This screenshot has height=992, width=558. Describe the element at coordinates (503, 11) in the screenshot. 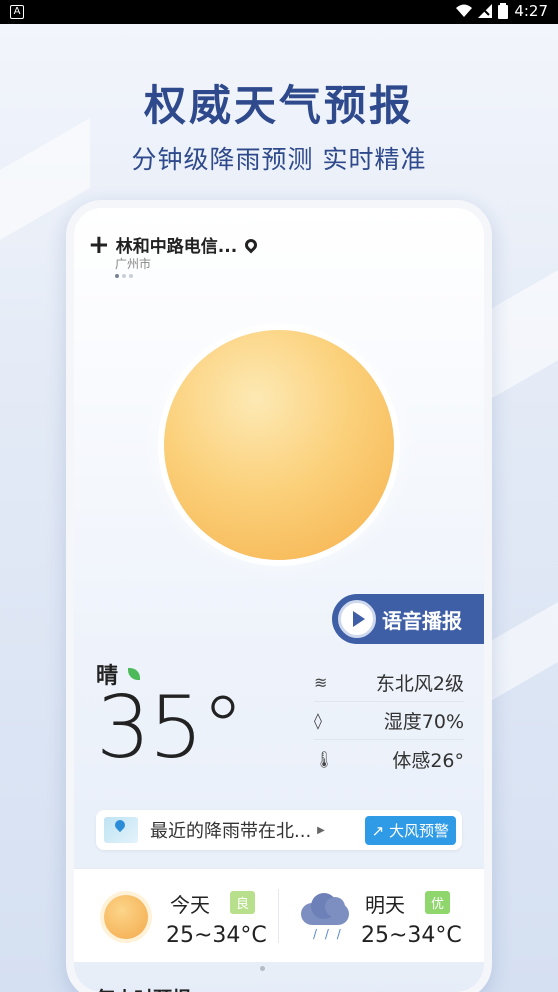

I see `battery-icon` at that location.